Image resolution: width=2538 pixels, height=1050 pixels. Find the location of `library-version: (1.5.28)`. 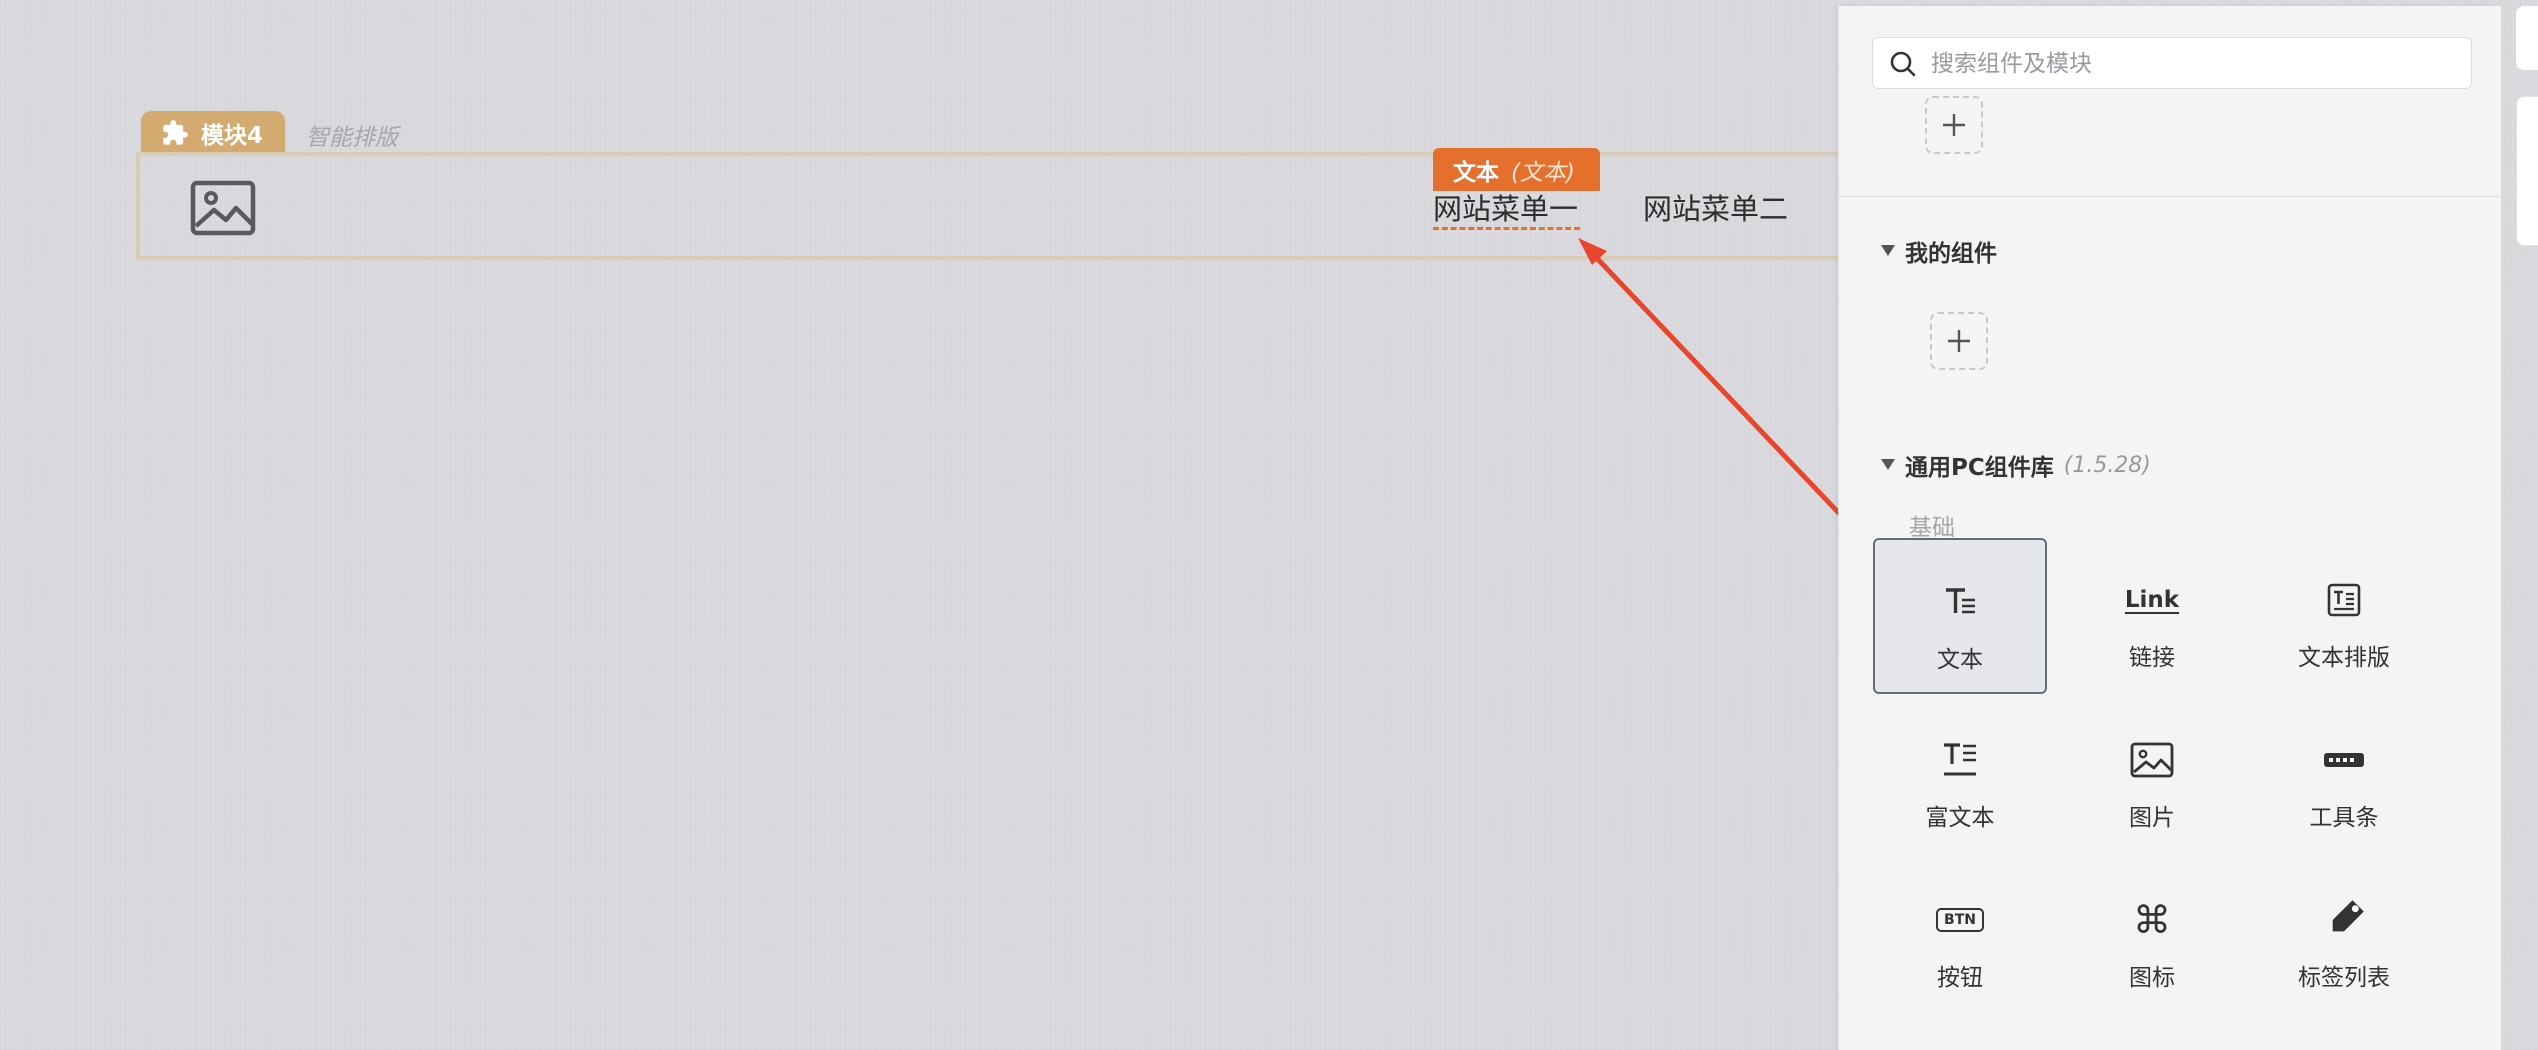

library-version: (1.5.28) is located at coordinates (2107, 465).